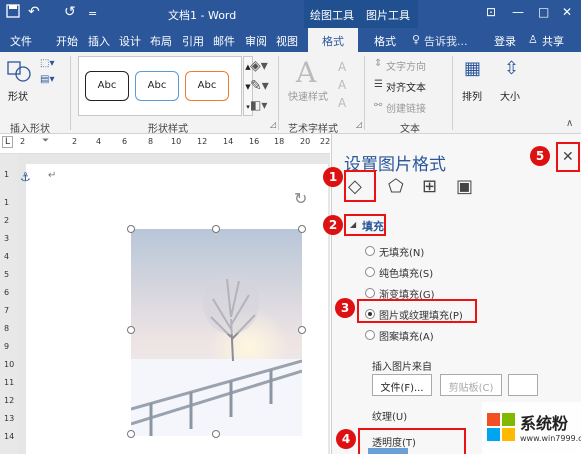 The width and height of the screenshot is (581, 464). I want to click on size-icon: ⇳, so click(511, 68).